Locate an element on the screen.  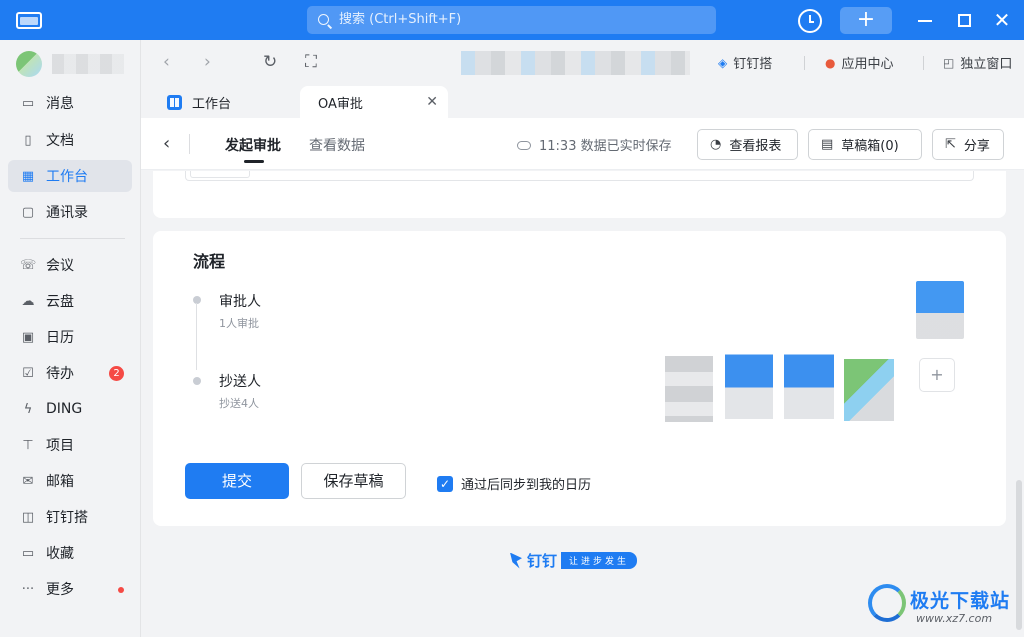
minimize-icon is located at coordinates (925, 21).